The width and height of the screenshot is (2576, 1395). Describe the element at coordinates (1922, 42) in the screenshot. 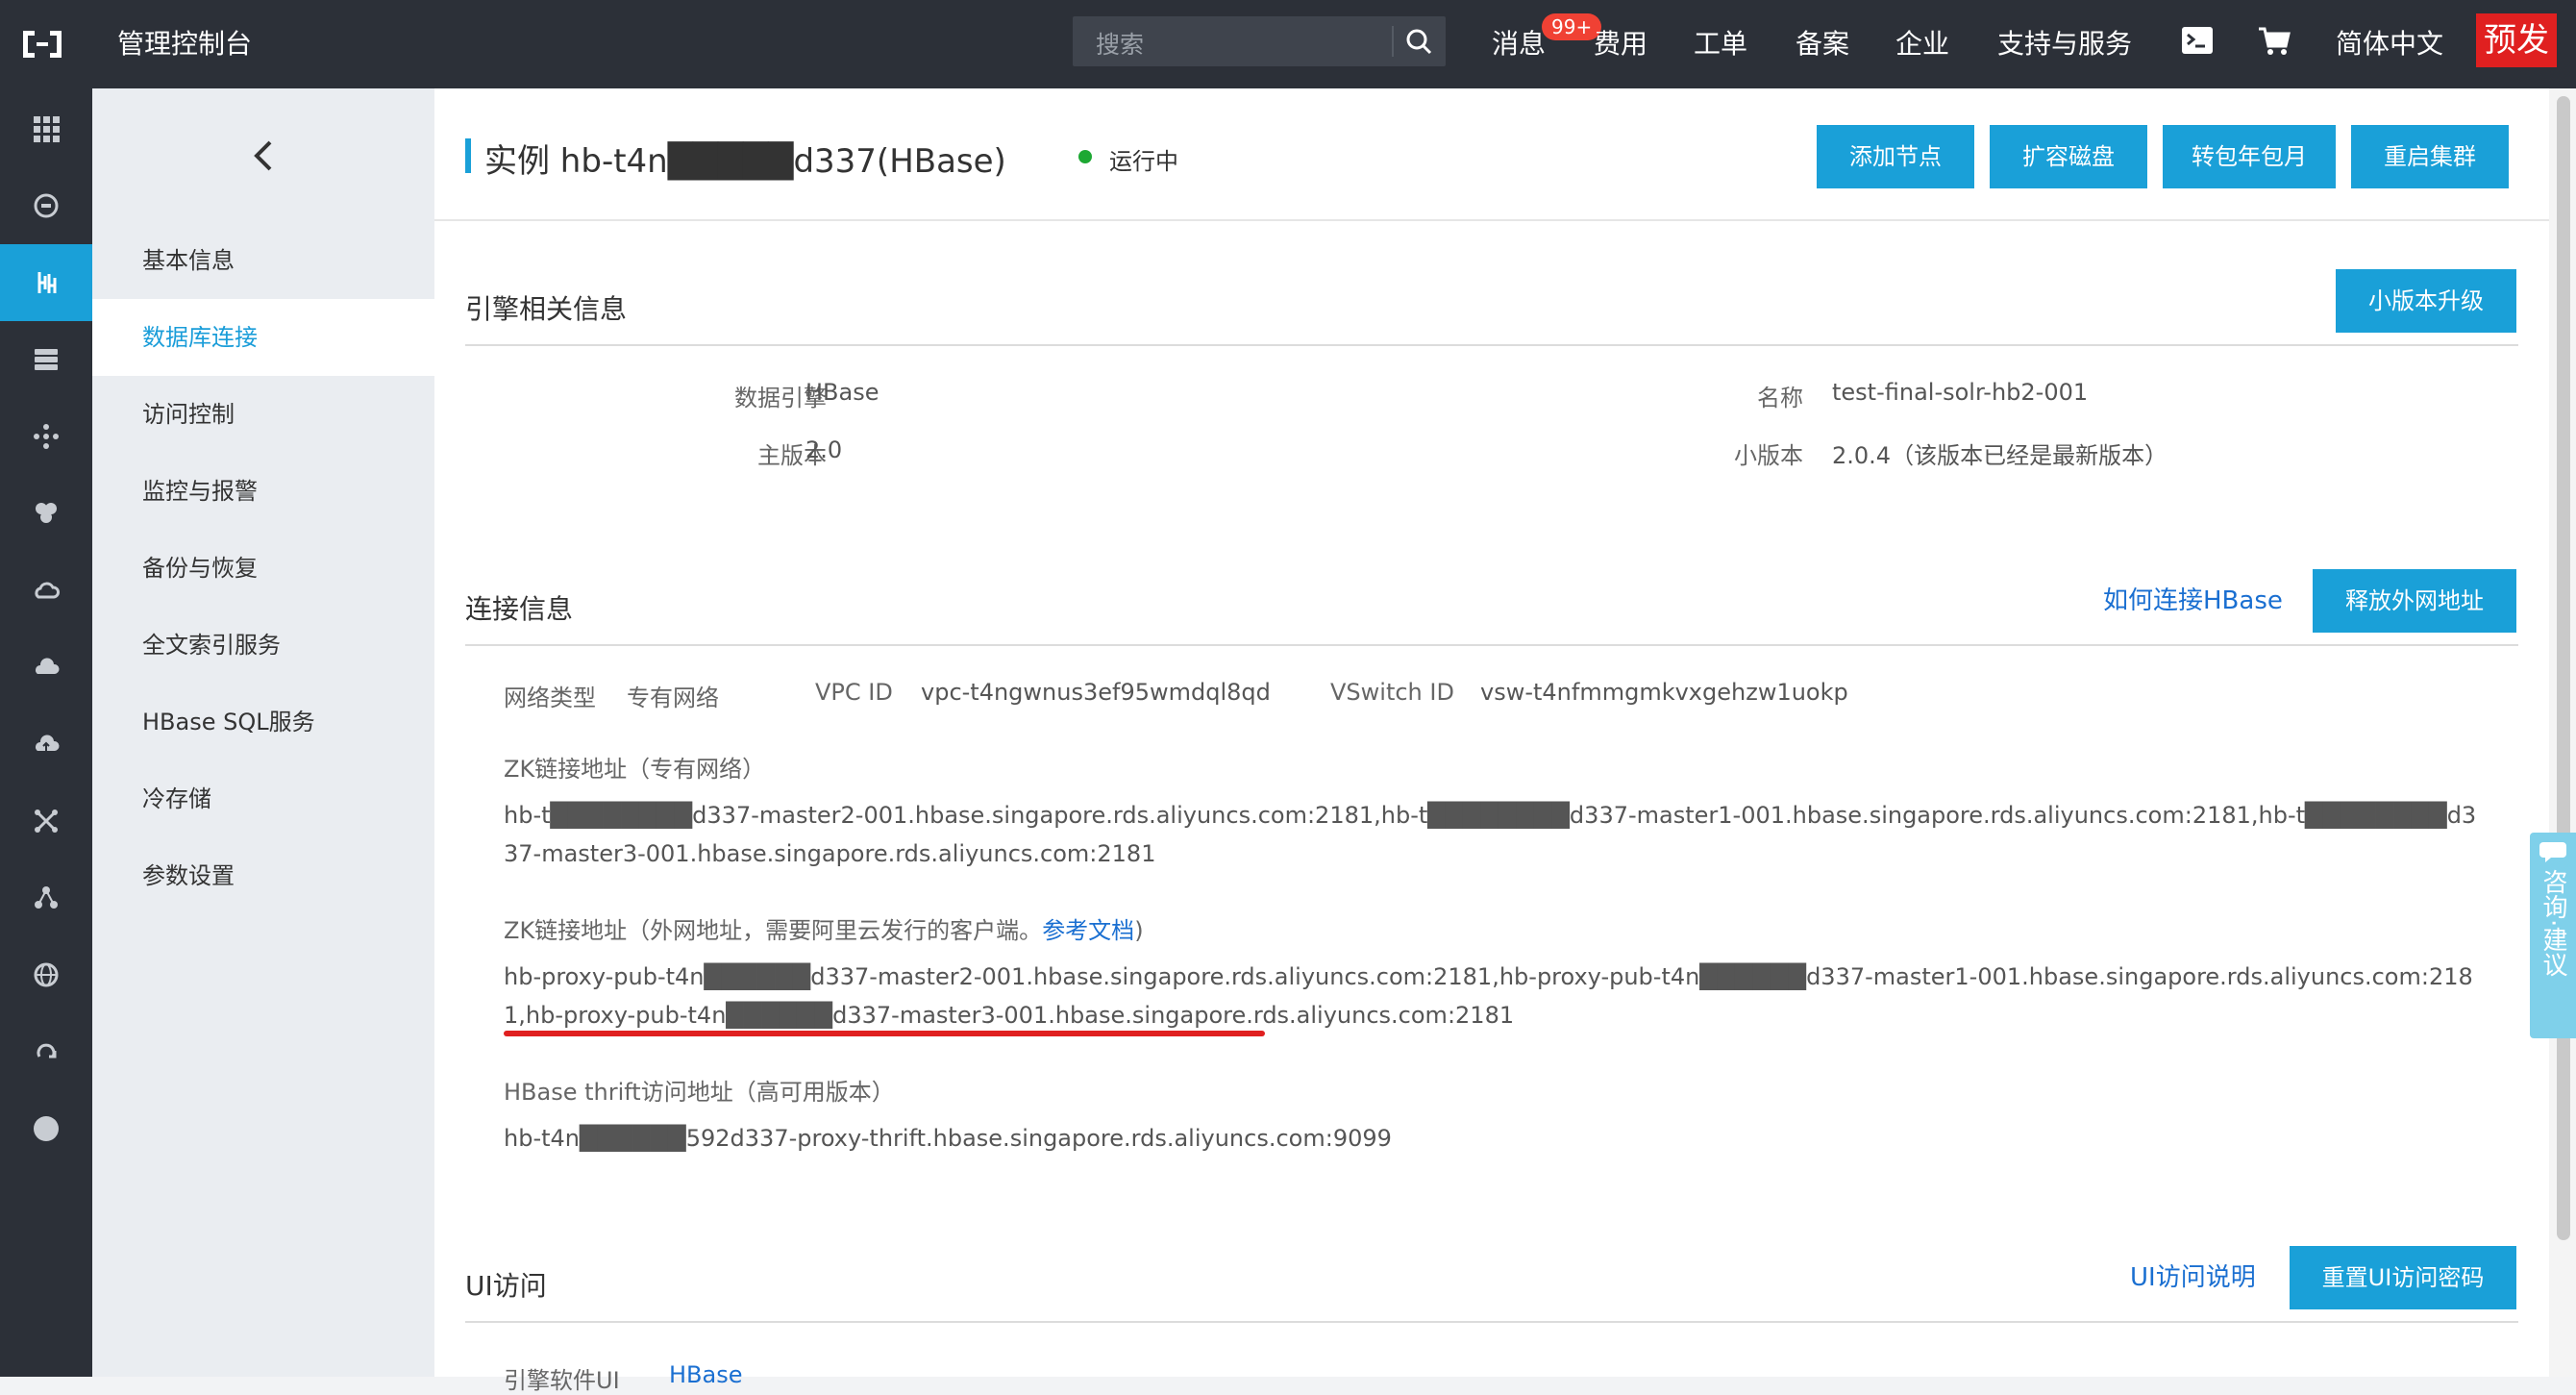

I see `enterprise-link: 企业` at that location.